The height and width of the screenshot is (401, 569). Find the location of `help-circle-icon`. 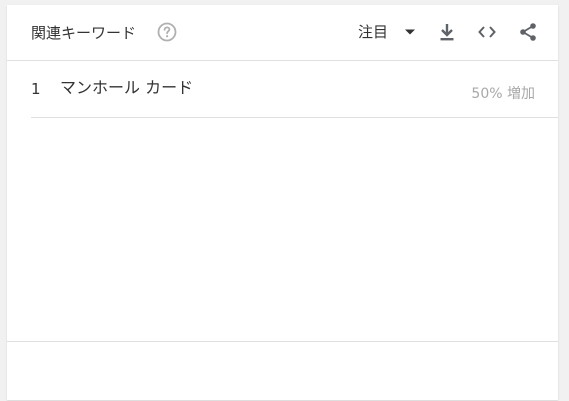

help-circle-icon is located at coordinates (167, 32).